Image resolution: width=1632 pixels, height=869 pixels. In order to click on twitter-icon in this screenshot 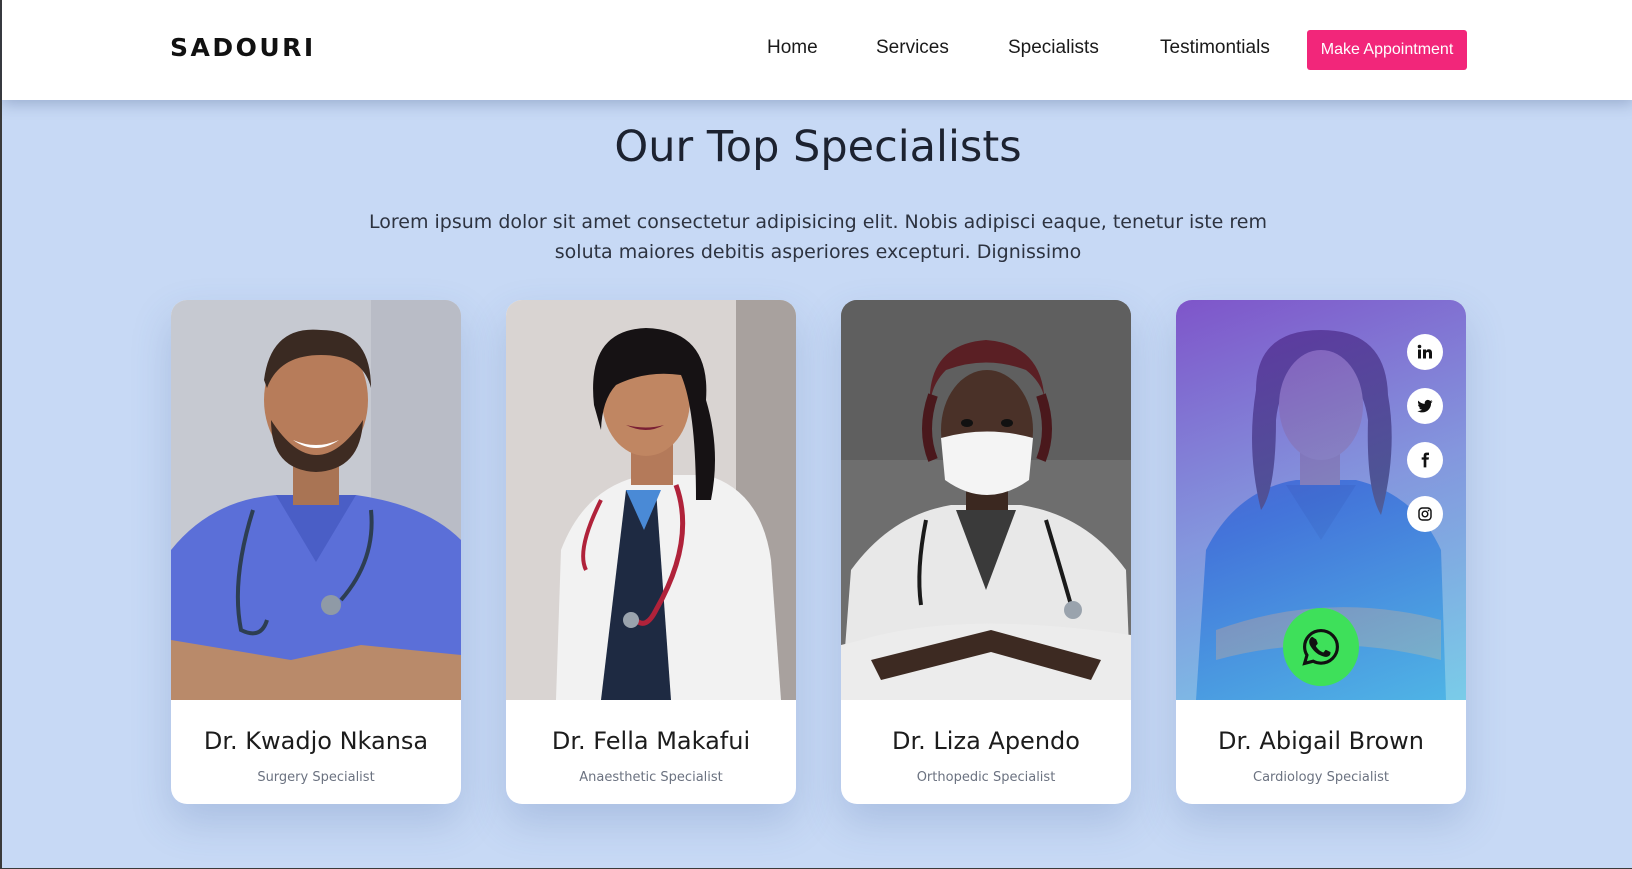, I will do `click(1425, 406)`.